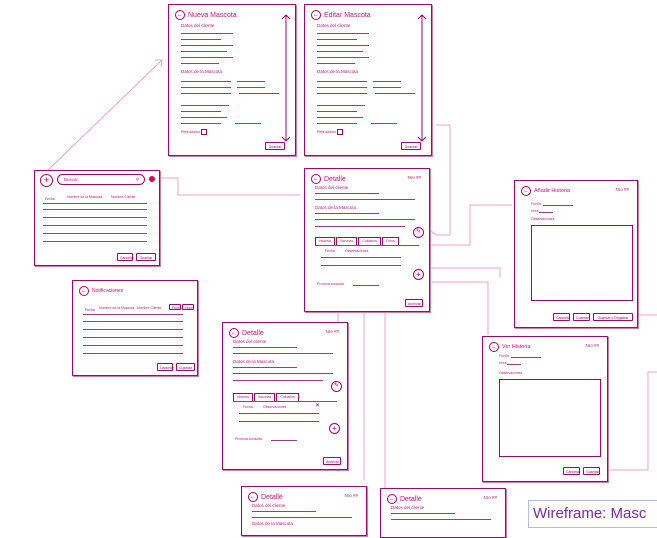 The height and width of the screenshot is (538, 657). Describe the element at coordinates (101, 179) in the screenshot. I see `search-input: Buscar ⚲` at that location.